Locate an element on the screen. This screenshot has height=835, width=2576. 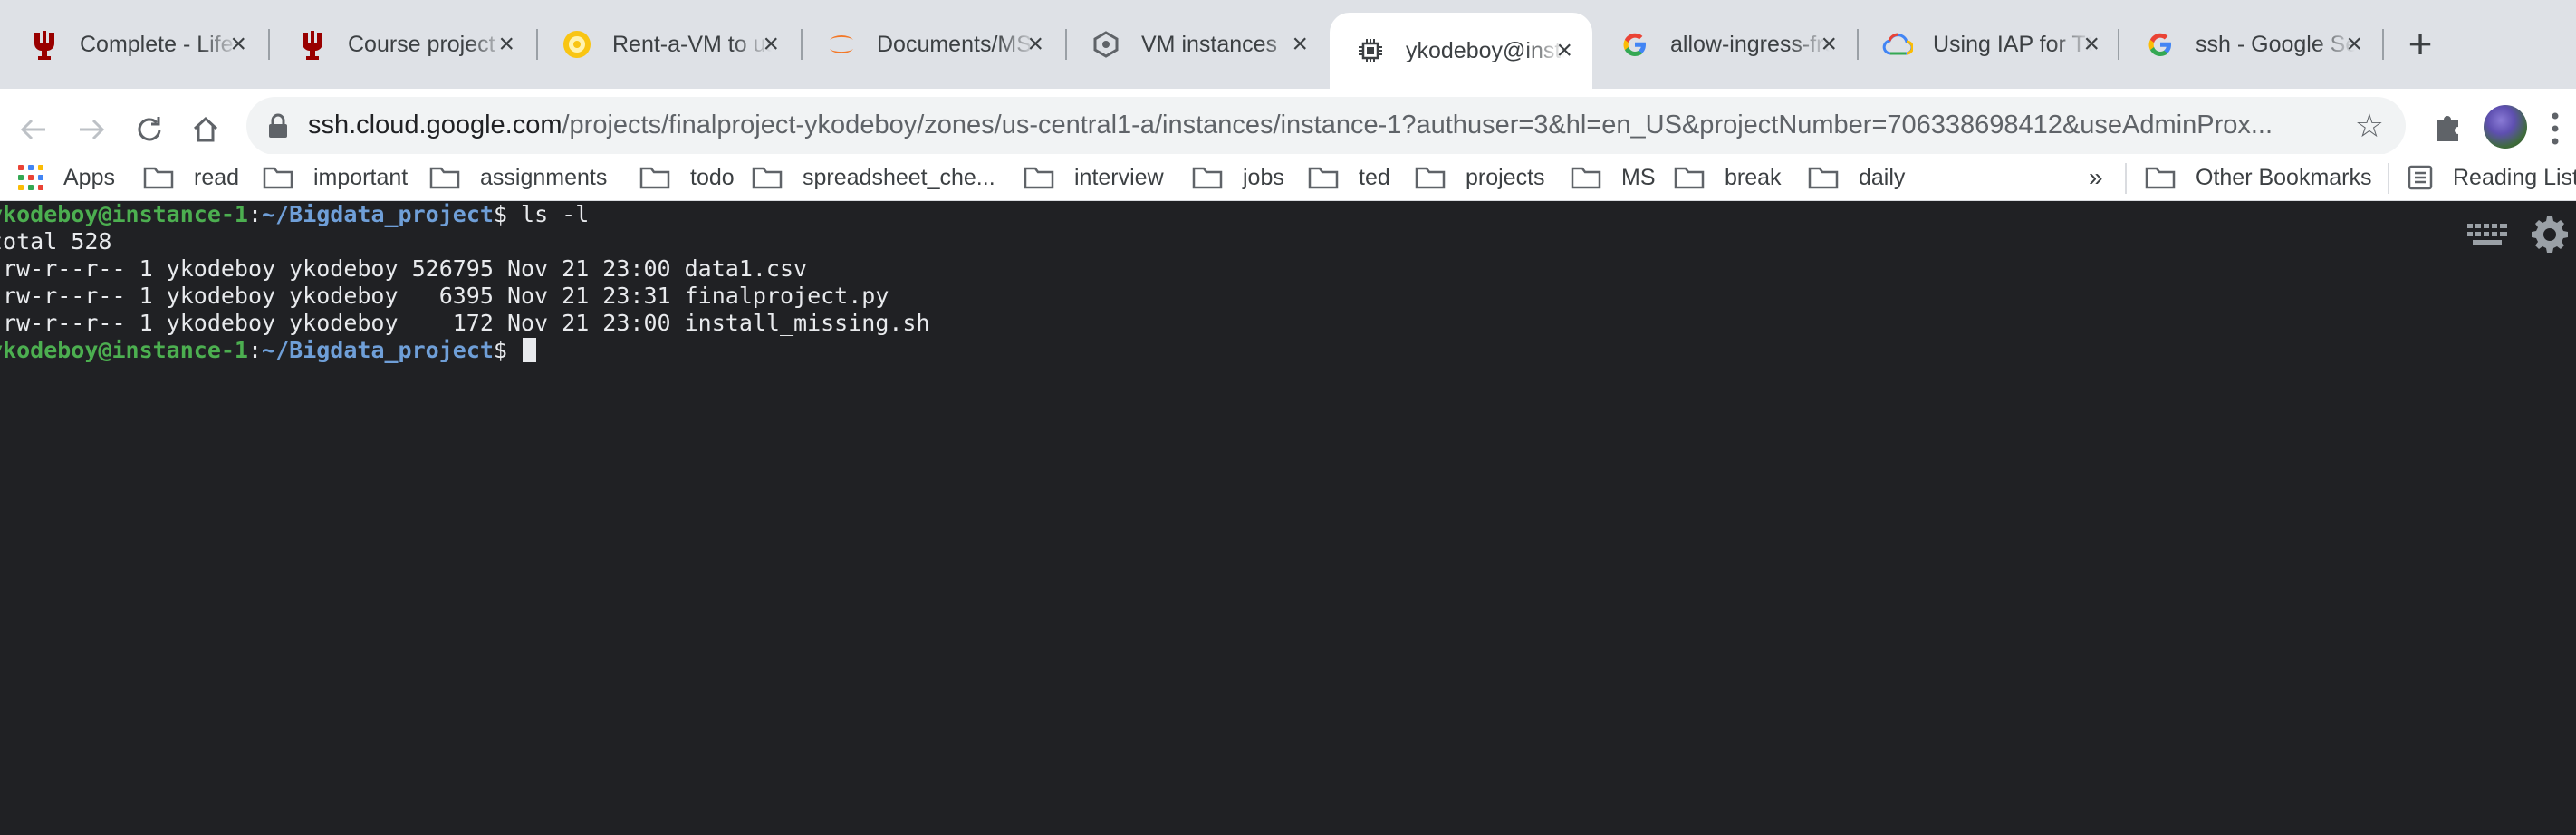
bookmark-other-bookmarks: Other Bookmarks is located at coordinates (2258, 177).